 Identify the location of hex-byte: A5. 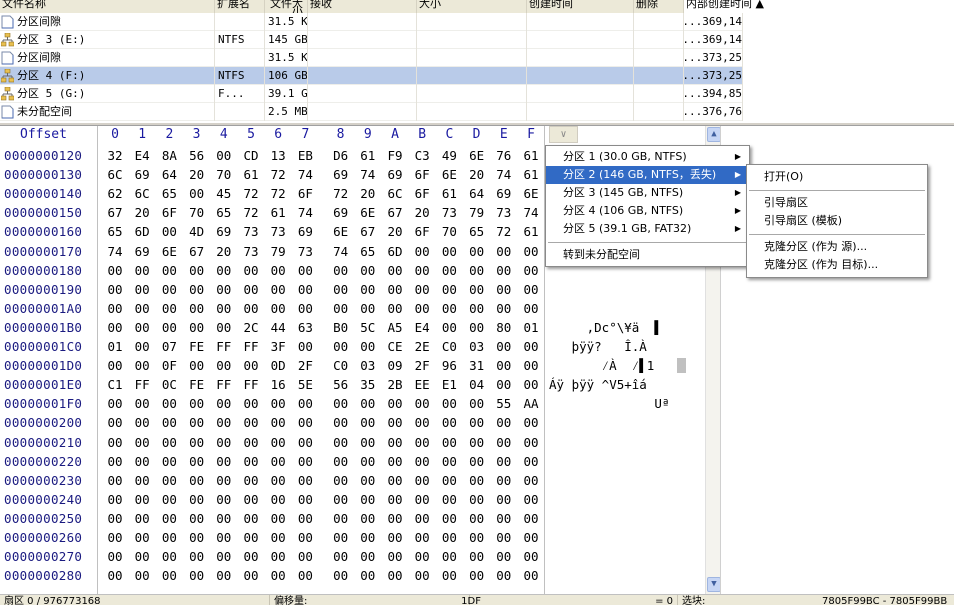
(395, 327).